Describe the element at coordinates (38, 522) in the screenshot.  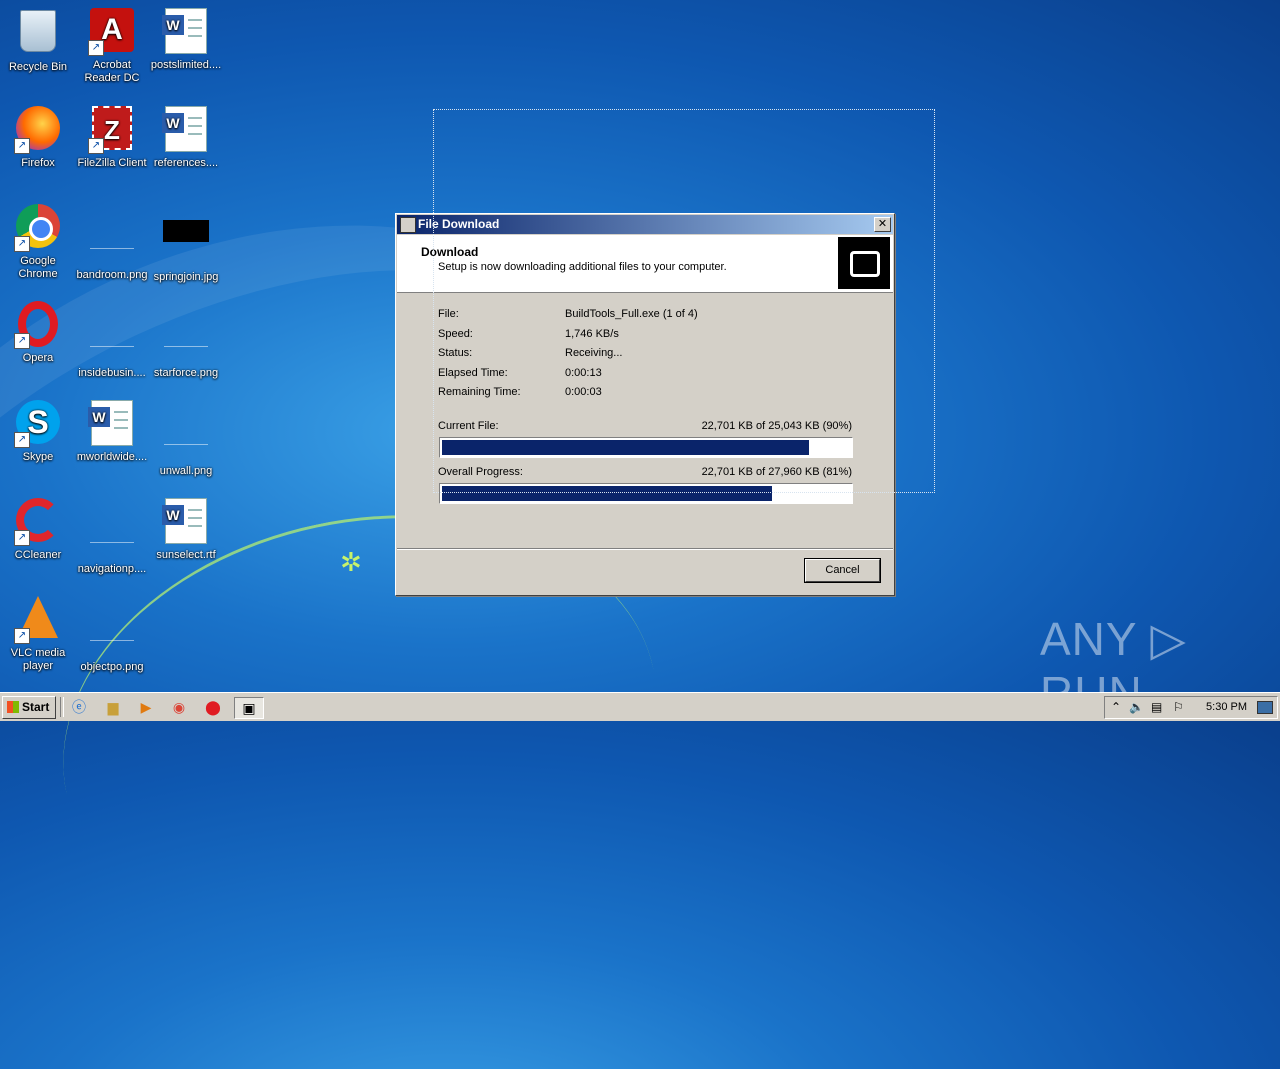
I see `ccleaner-icon: ↗` at that location.